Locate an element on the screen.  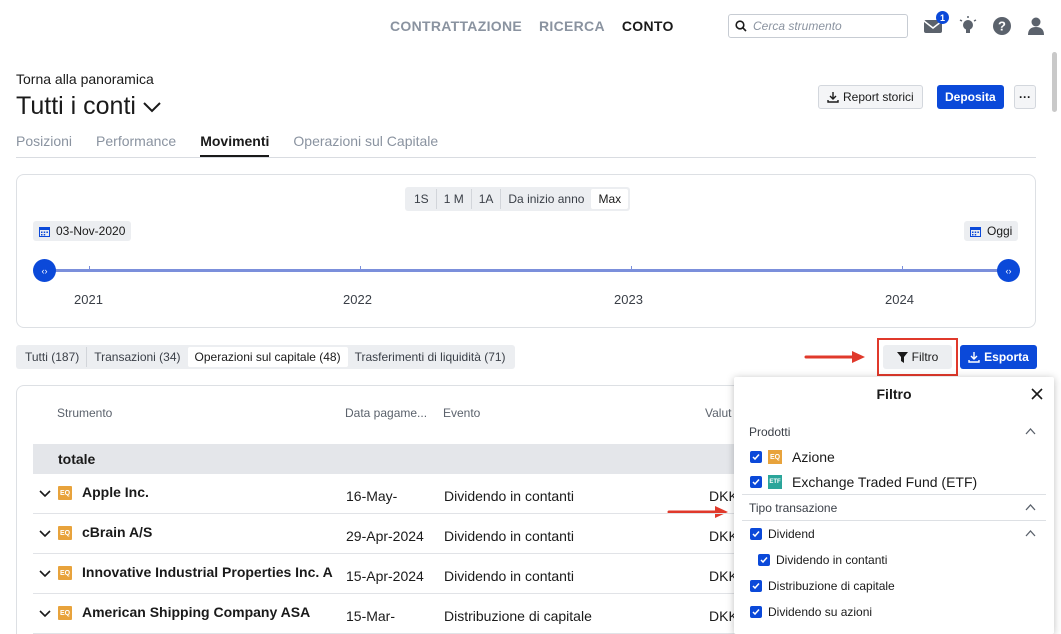
filter-icon is located at coordinates (902, 357).